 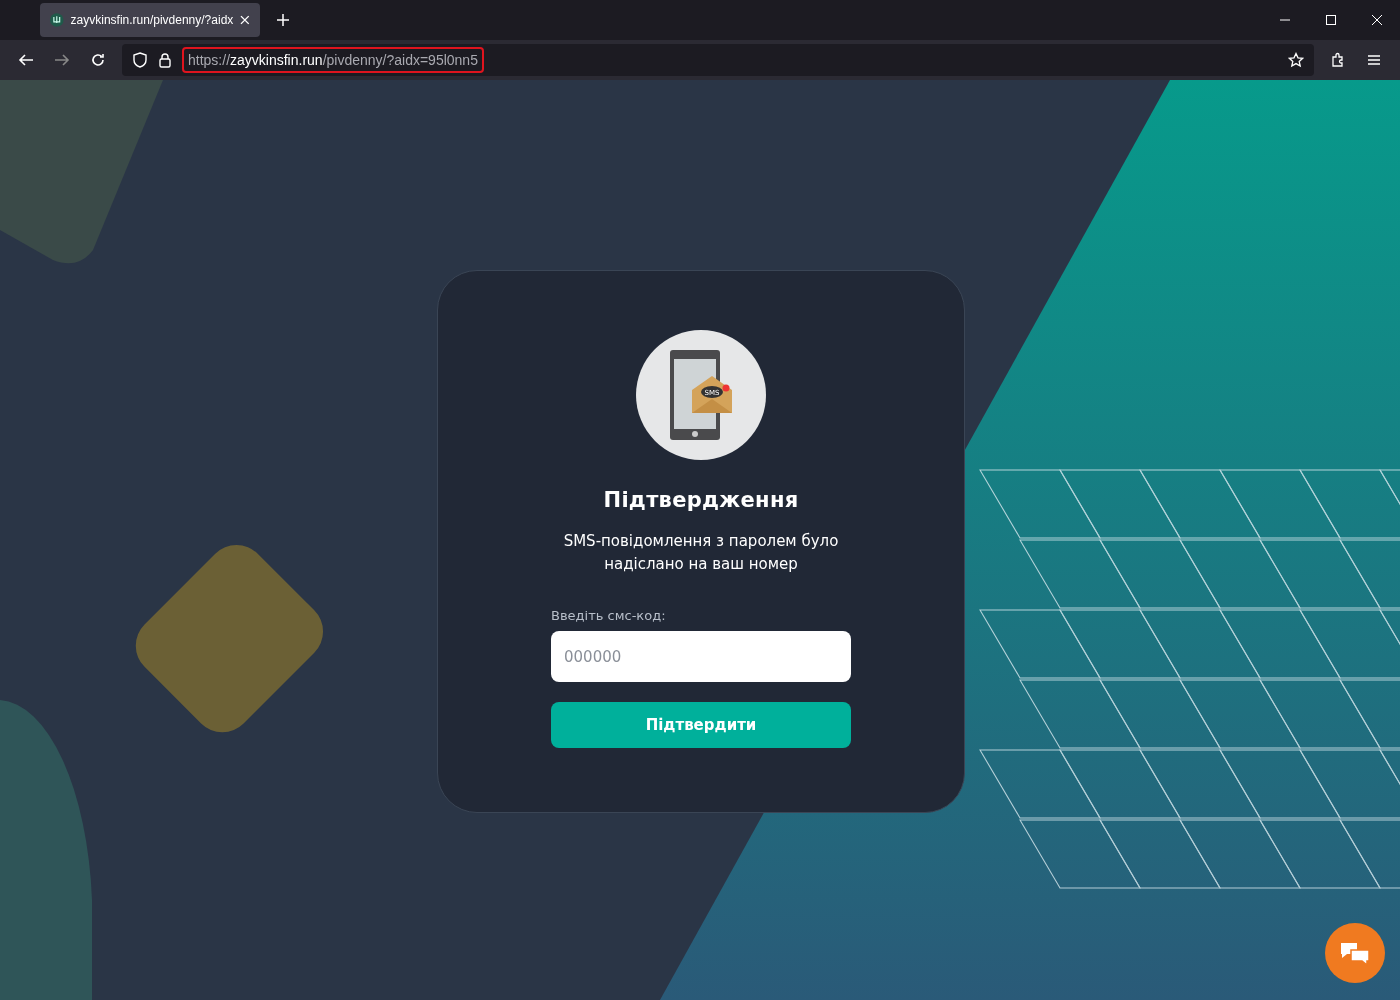 What do you see at coordinates (1331, 20) in the screenshot?
I see `maximize-icon` at bounding box center [1331, 20].